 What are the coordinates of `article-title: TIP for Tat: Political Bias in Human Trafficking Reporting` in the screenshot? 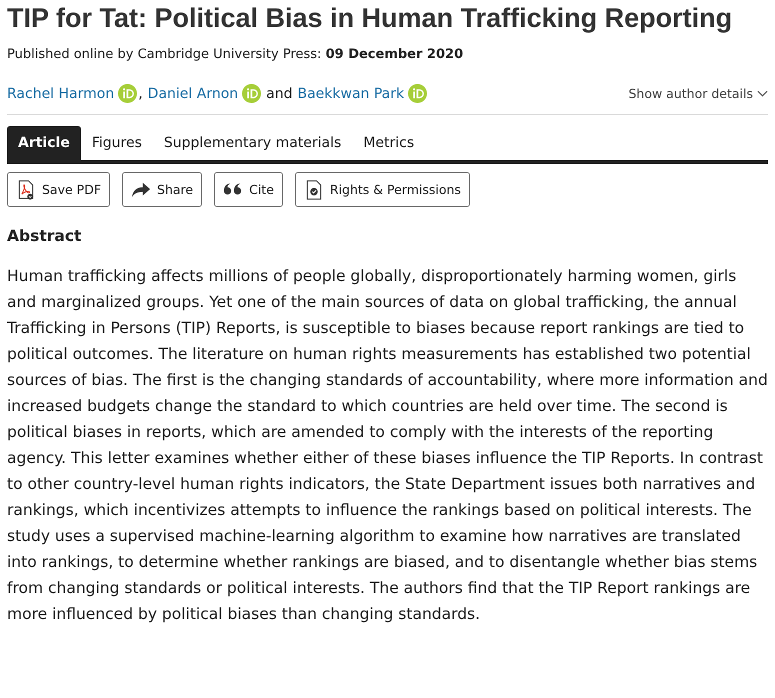 It's located at (370, 18).